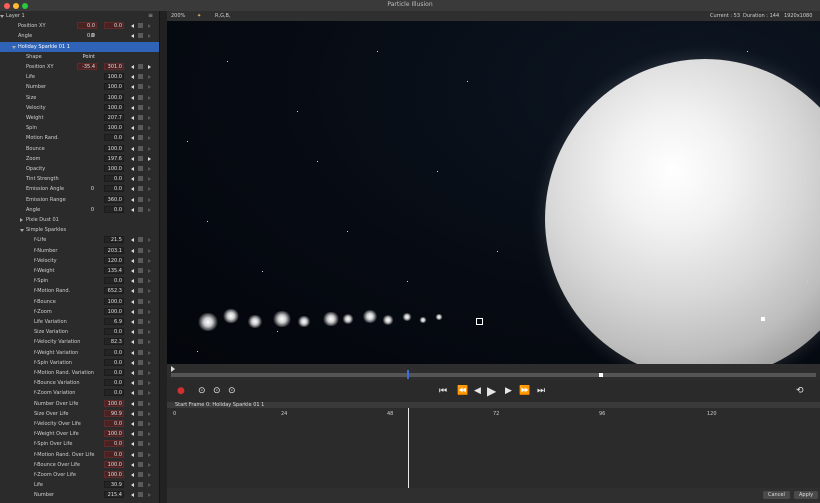 The width and height of the screenshot is (820, 503). Describe the element at coordinates (112, 118) in the screenshot. I see `param-value: 207.7` at that location.